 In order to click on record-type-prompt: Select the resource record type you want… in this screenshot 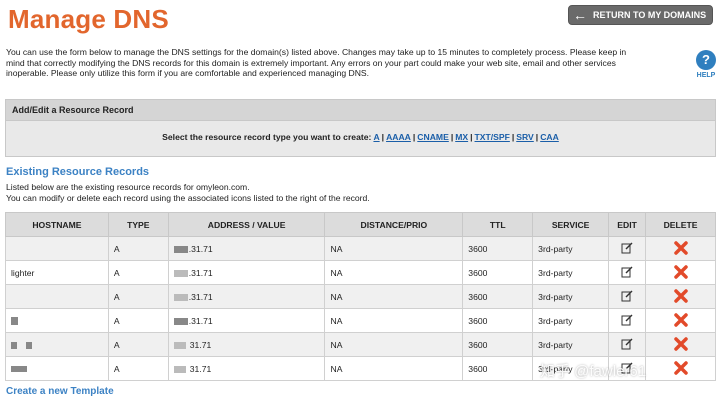, I will do `click(267, 137)`.